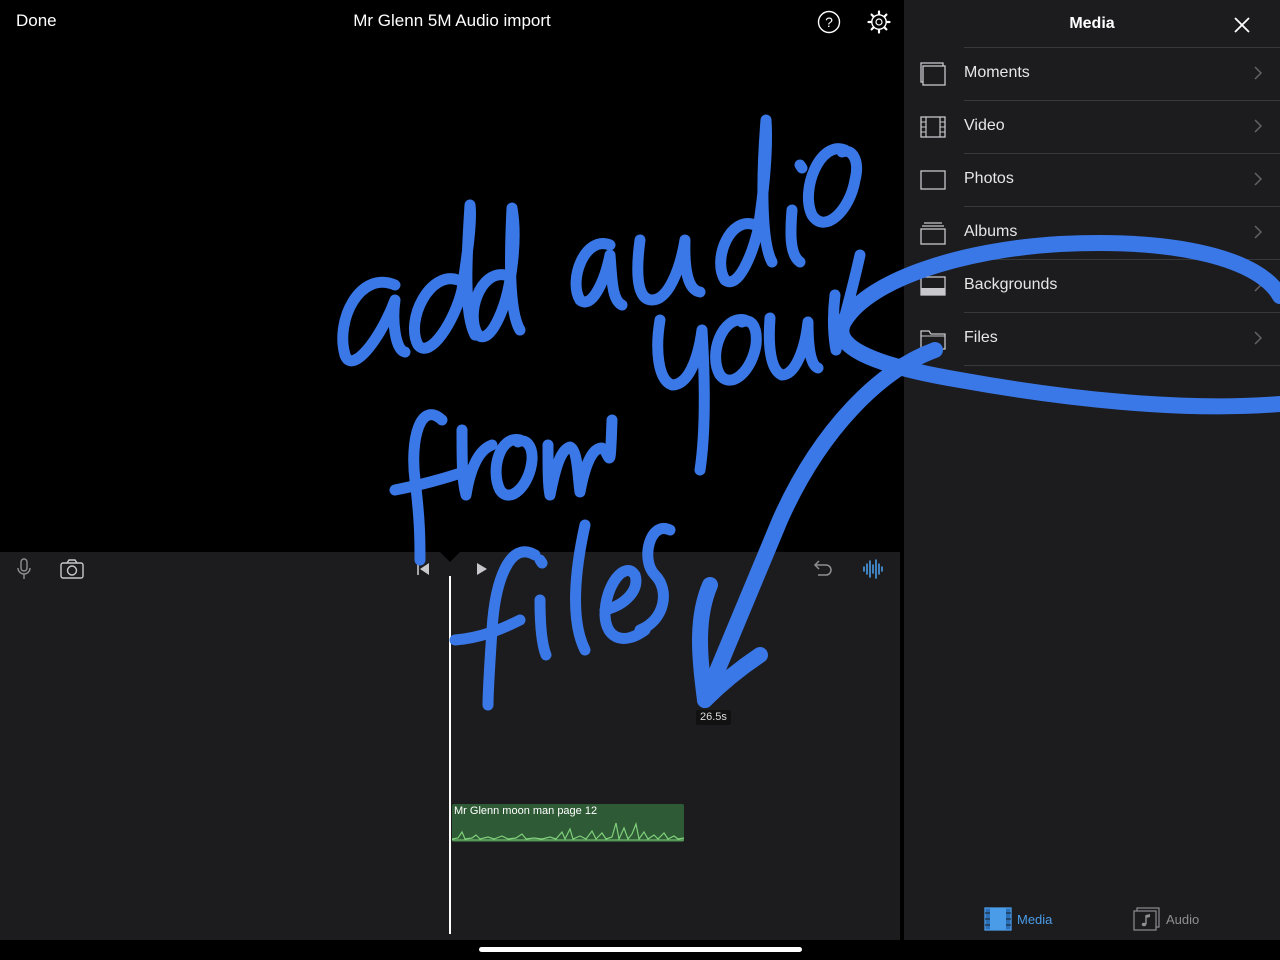 The image size is (1280, 960). I want to click on audio-waveform-icon, so click(873, 569).